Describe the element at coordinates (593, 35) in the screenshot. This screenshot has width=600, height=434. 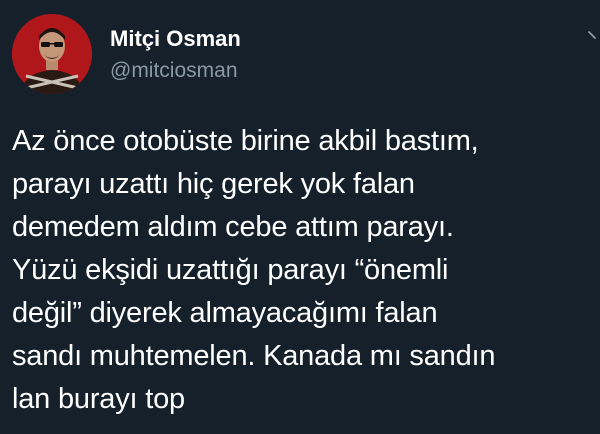
I see `chevron-down-icon` at that location.